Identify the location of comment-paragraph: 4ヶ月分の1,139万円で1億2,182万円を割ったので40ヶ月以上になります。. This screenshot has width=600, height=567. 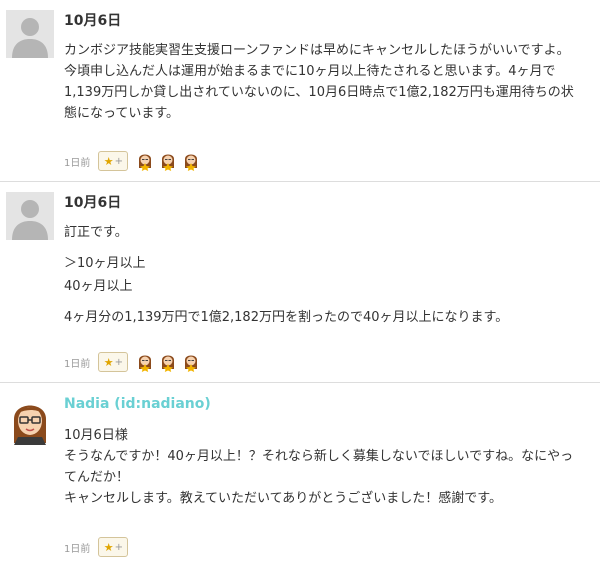
(286, 317).